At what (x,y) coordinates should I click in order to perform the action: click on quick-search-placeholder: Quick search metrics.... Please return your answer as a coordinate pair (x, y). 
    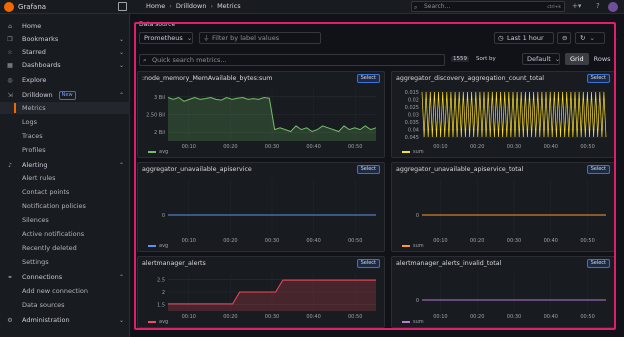
    Looking at the image, I should click on (189, 60).